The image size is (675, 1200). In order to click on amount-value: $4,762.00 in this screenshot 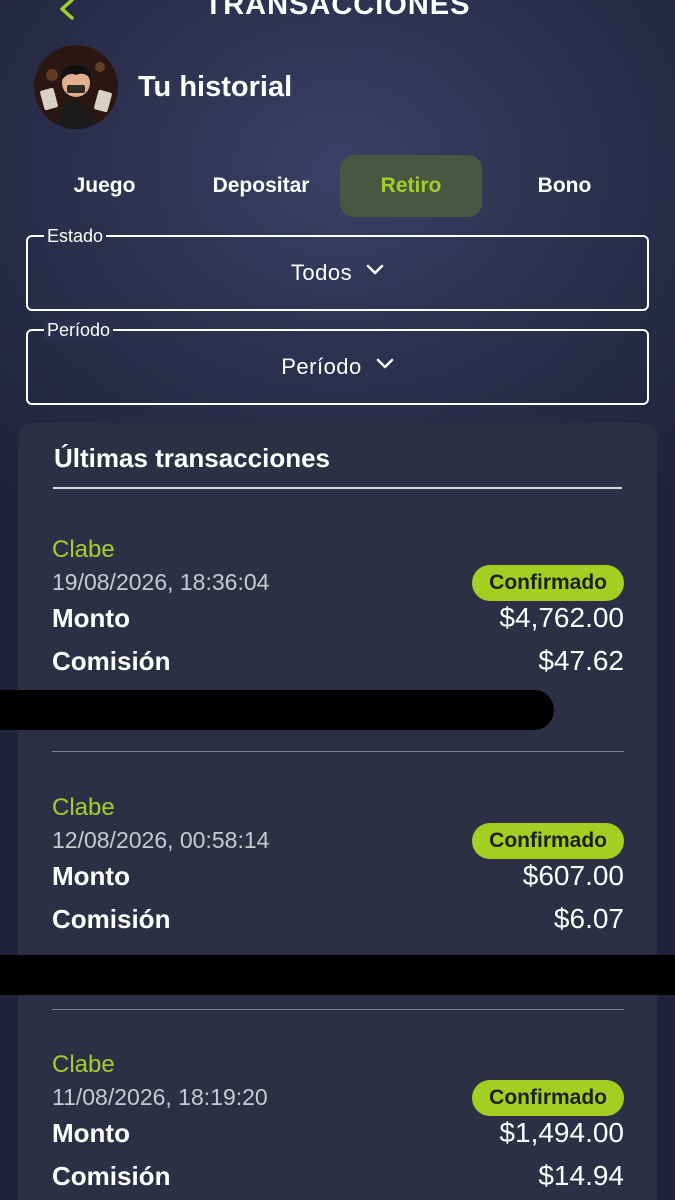, I will do `click(561, 617)`.